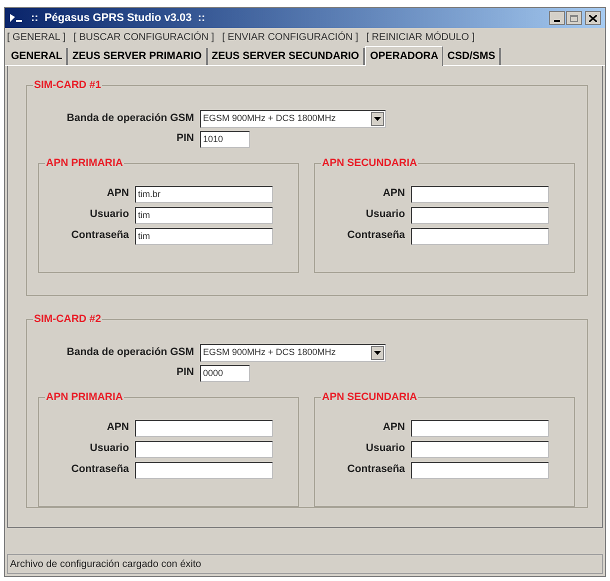 The image size is (610, 581). Describe the element at coordinates (67, 319) in the screenshot. I see `group-title: SIM-CARD #2` at that location.